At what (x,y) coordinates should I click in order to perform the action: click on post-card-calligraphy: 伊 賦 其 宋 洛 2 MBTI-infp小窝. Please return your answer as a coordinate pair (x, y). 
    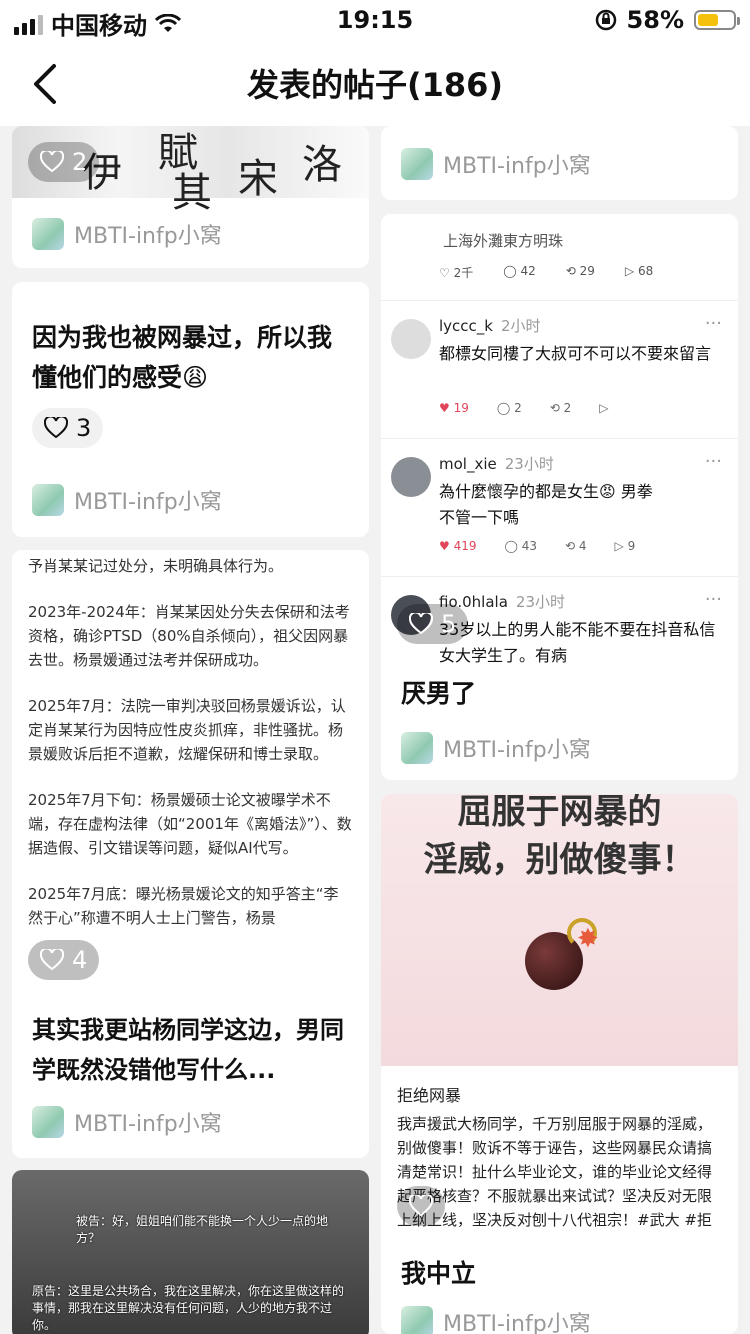
    Looking at the image, I should click on (190, 197).